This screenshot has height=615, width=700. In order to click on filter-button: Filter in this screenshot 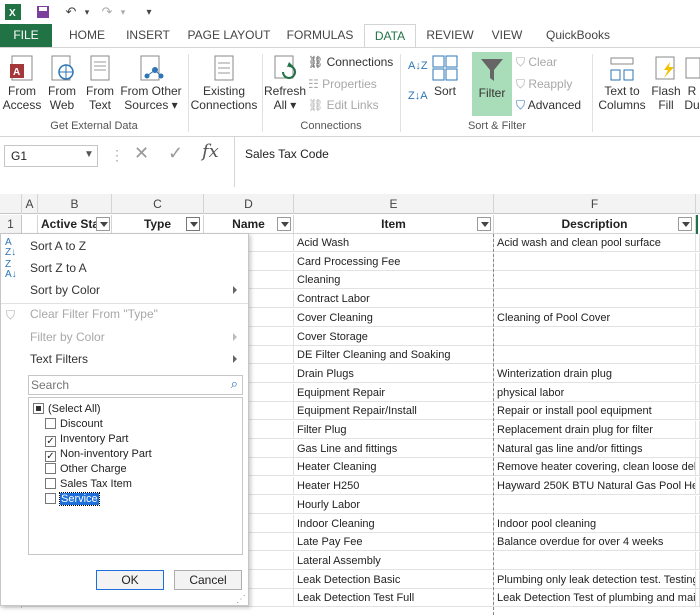, I will do `click(492, 84)`.